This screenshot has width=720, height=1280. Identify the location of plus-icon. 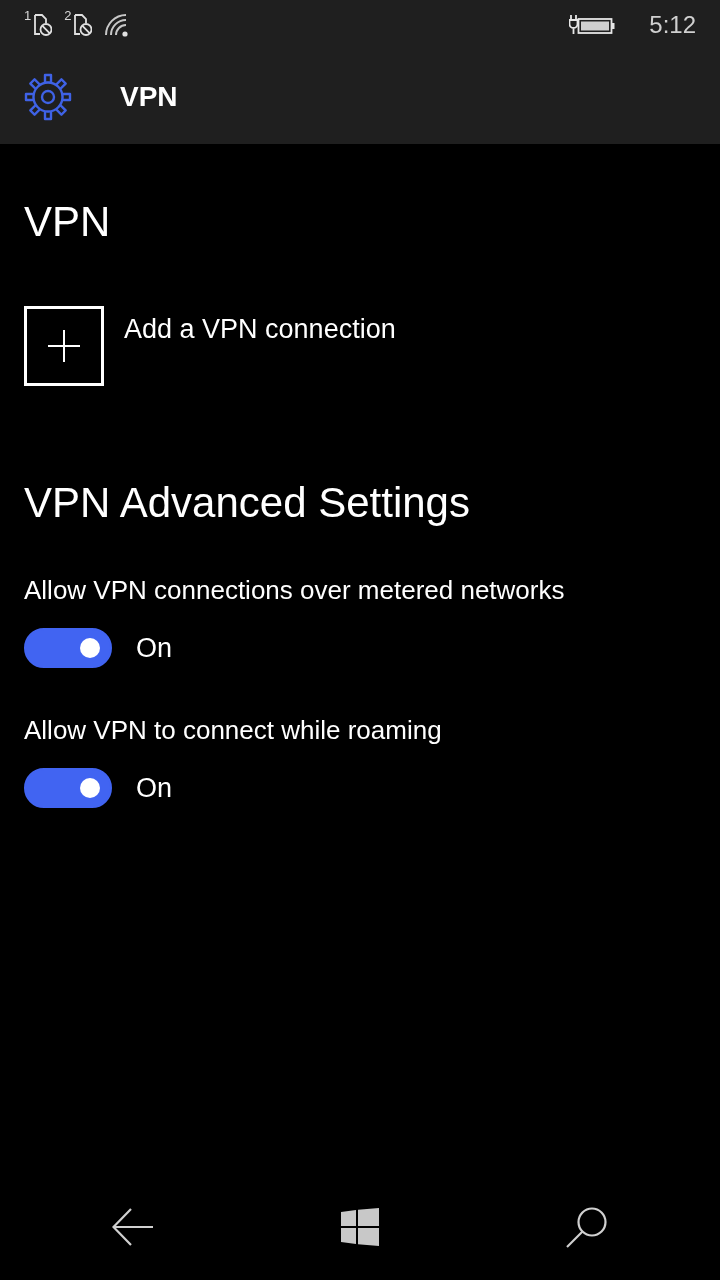
(64, 346).